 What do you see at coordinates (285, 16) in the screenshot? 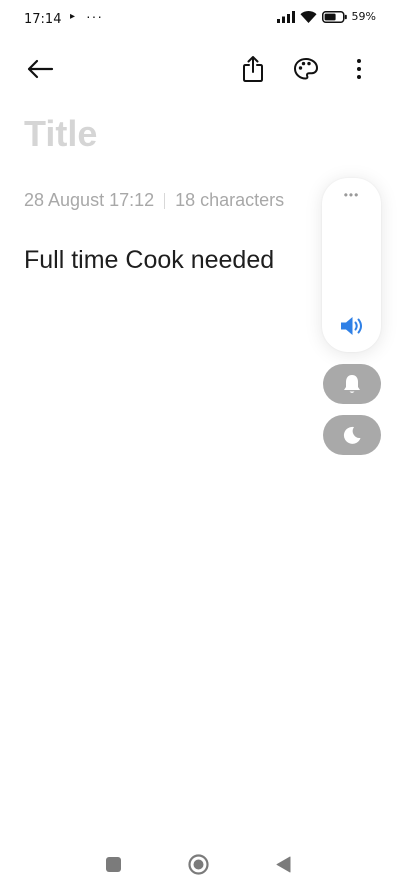
I see `signal-icon` at bounding box center [285, 16].